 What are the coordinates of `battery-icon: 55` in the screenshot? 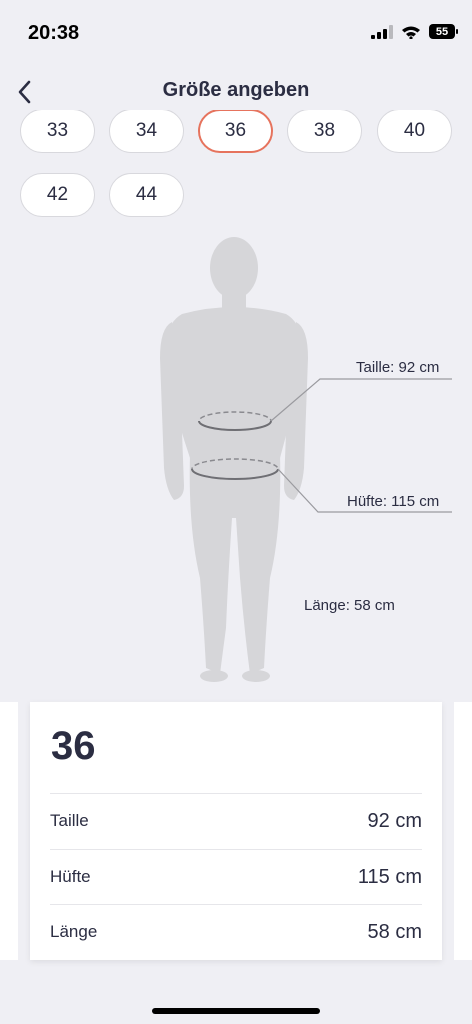 It's located at (443, 31).